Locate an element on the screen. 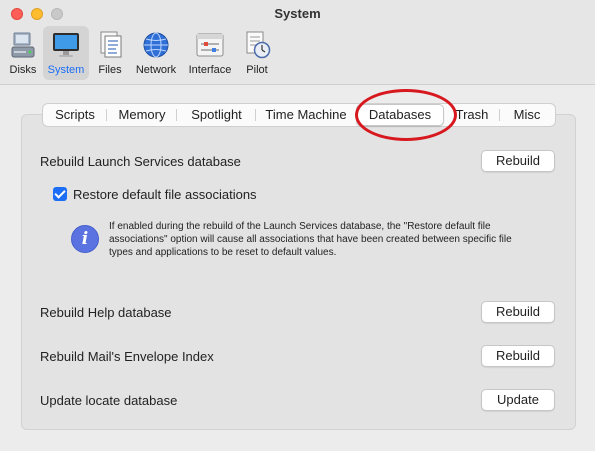 The image size is (595, 451). tab-time-machine: Time Machine is located at coordinates (306, 115).